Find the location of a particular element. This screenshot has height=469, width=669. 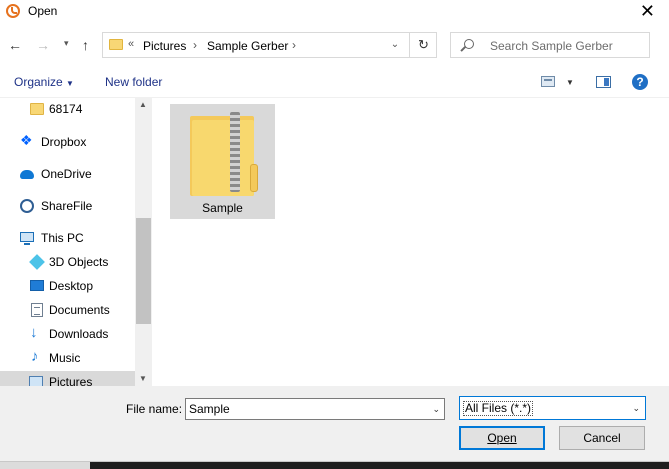

scrollbar-thumb is located at coordinates (143, 271).